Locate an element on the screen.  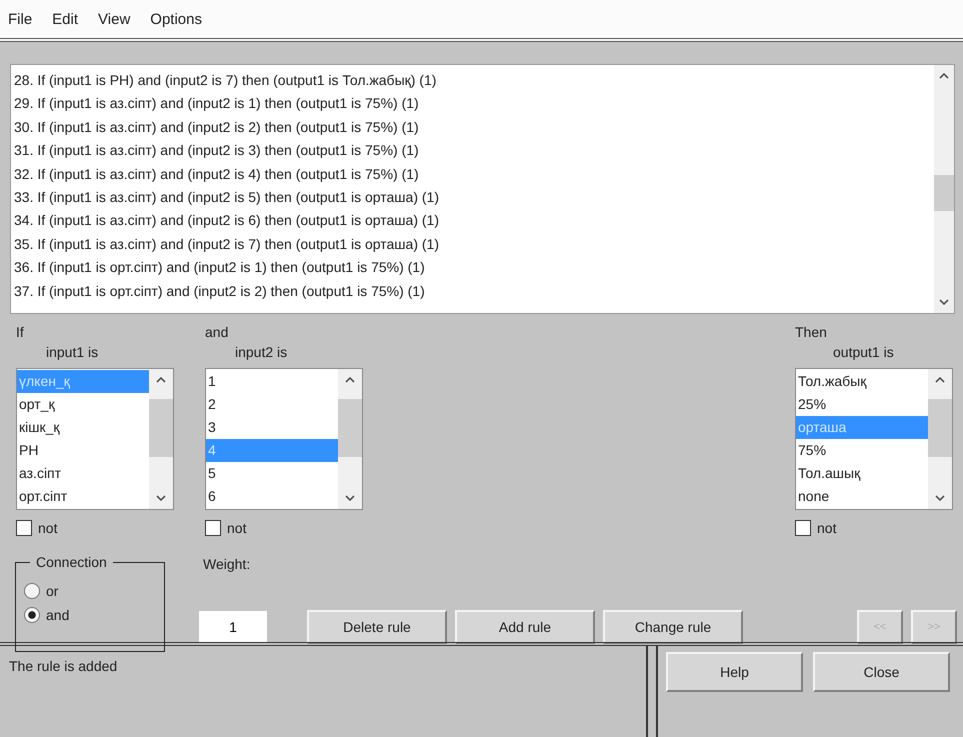
menu-item: View is located at coordinates (114, 19).